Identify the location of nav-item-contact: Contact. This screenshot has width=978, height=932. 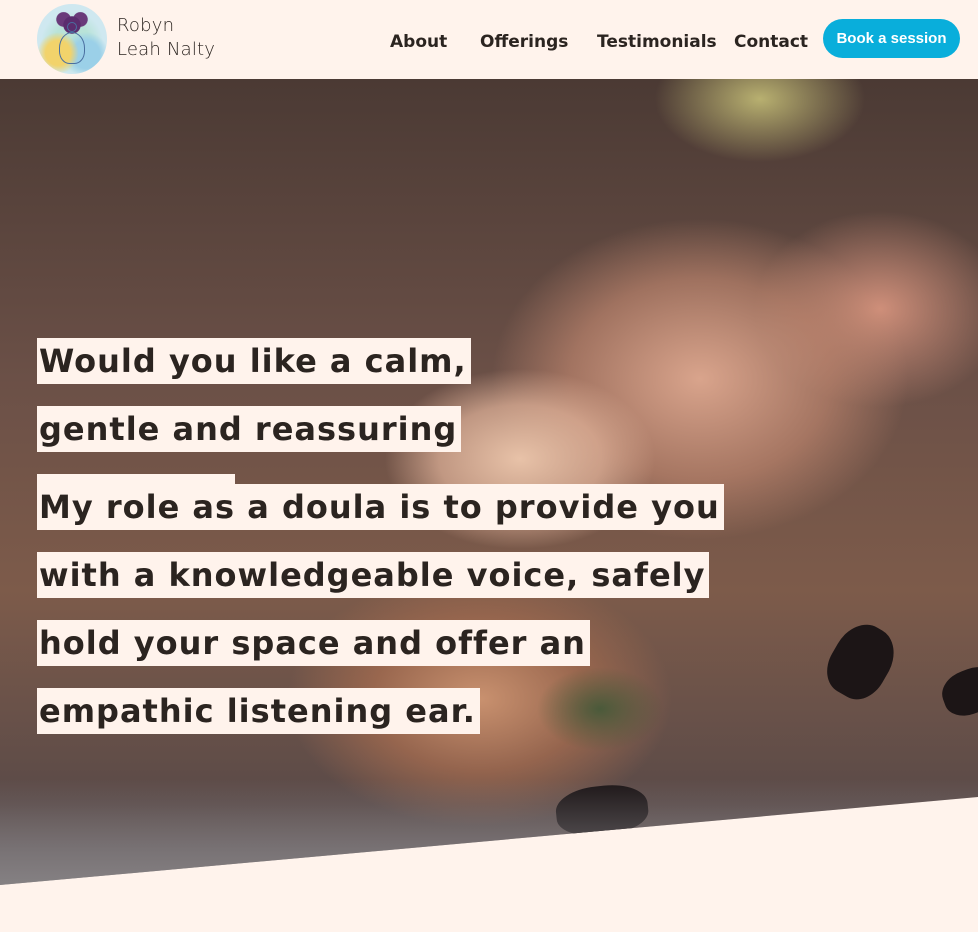
(771, 42).